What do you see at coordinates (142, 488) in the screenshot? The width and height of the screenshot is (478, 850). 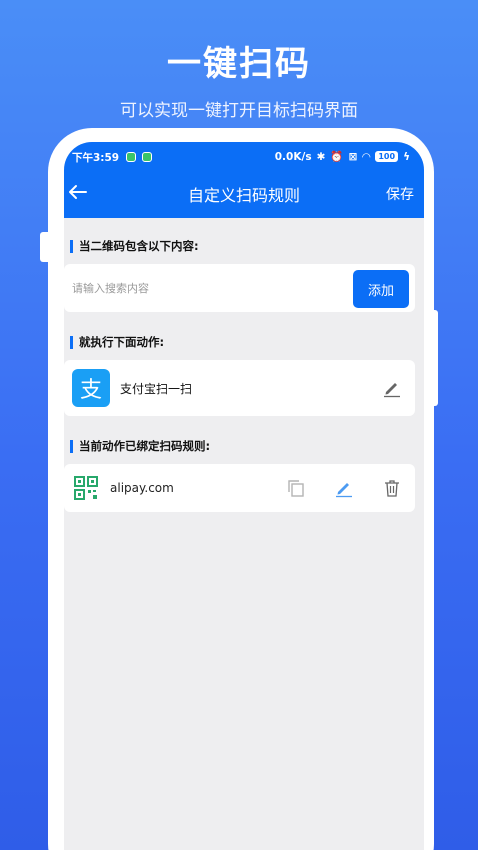 I see `rule-domain: alipay.com` at bounding box center [142, 488].